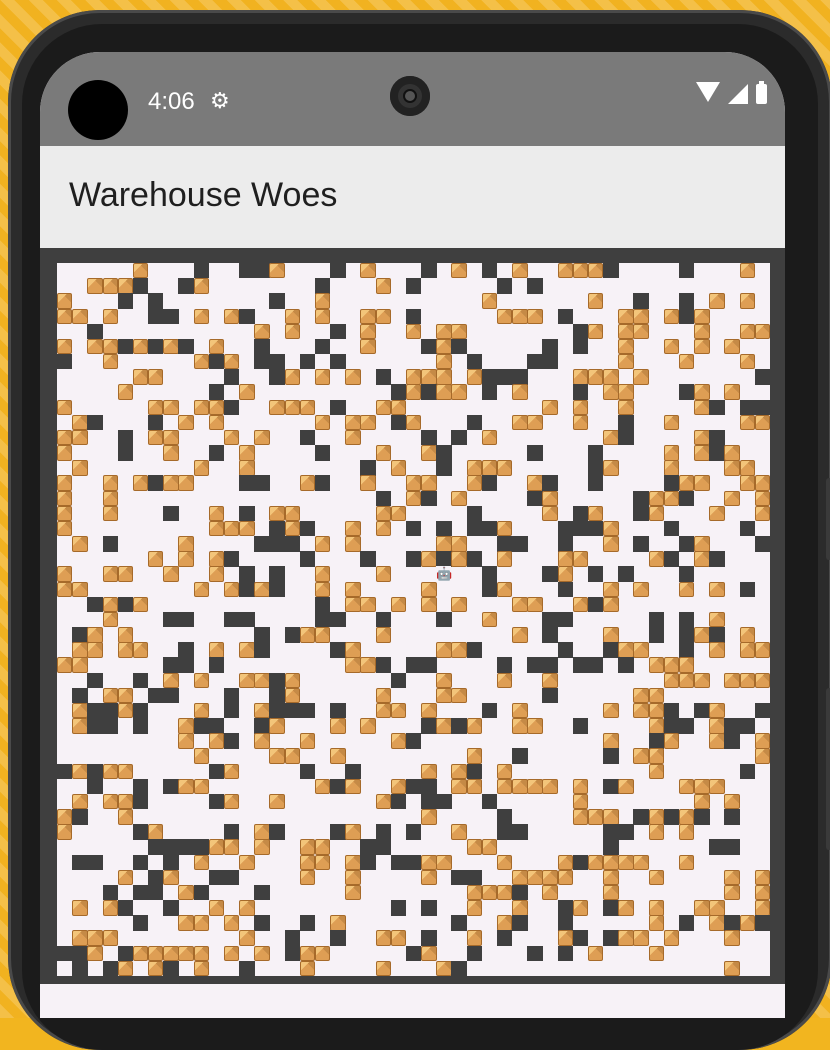  I want to click on volume-button, so click(828, 519).